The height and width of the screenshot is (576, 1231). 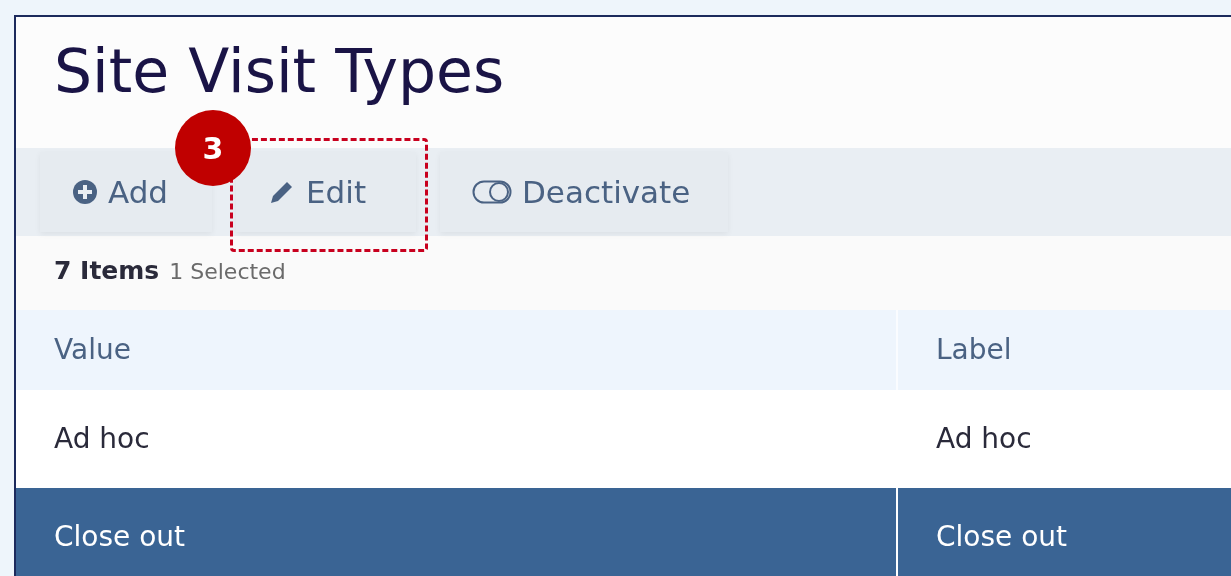 What do you see at coordinates (492, 192) in the screenshot?
I see `toggle-icon` at bounding box center [492, 192].